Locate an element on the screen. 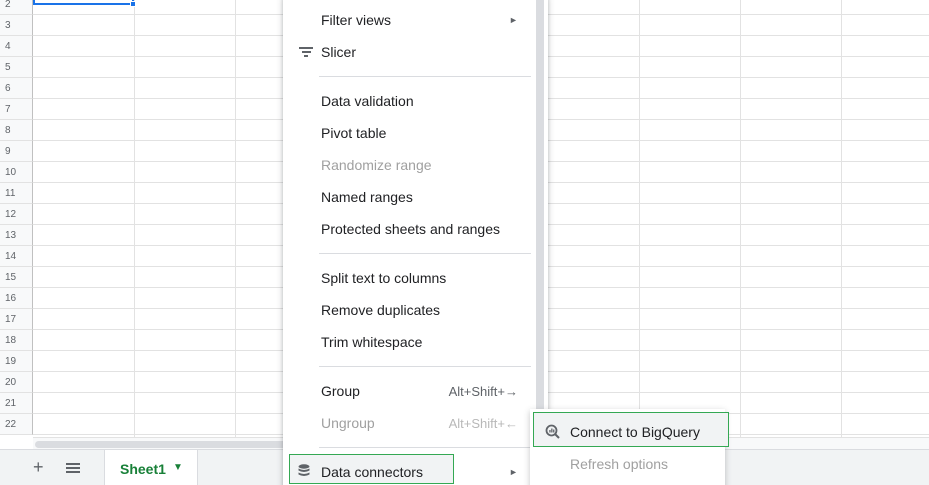 The image size is (929, 485). row-header: 22 is located at coordinates (16, 424).